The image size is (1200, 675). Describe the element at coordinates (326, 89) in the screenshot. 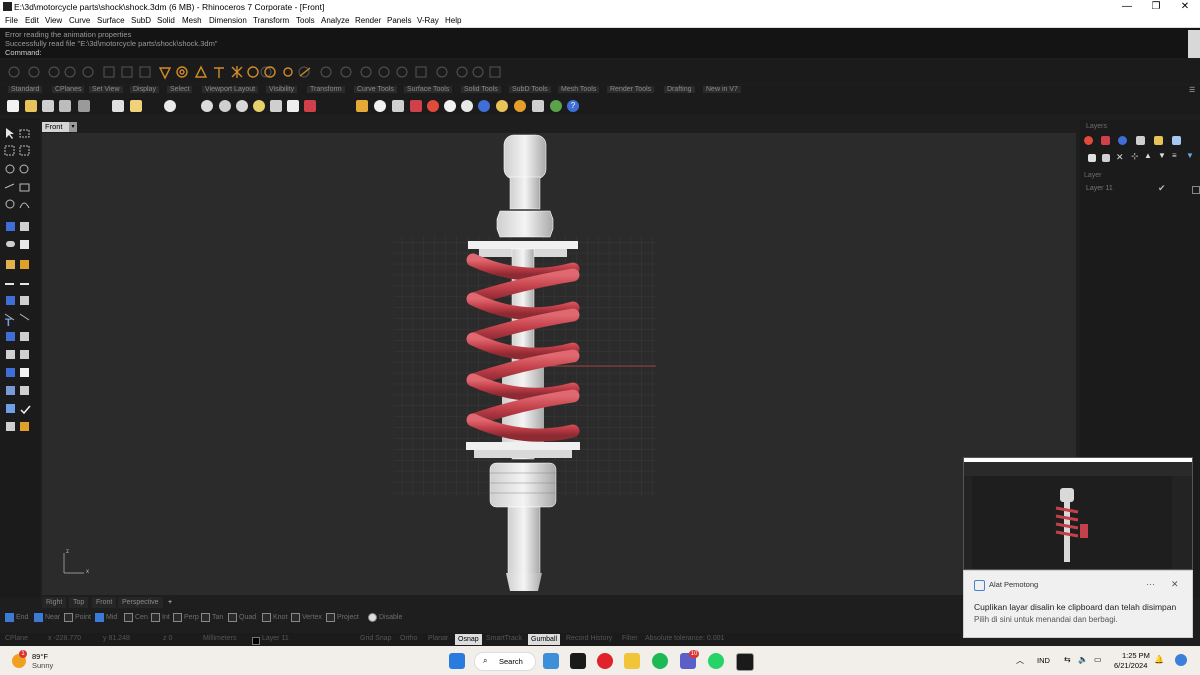

I see `tab-transform: Transform` at that location.